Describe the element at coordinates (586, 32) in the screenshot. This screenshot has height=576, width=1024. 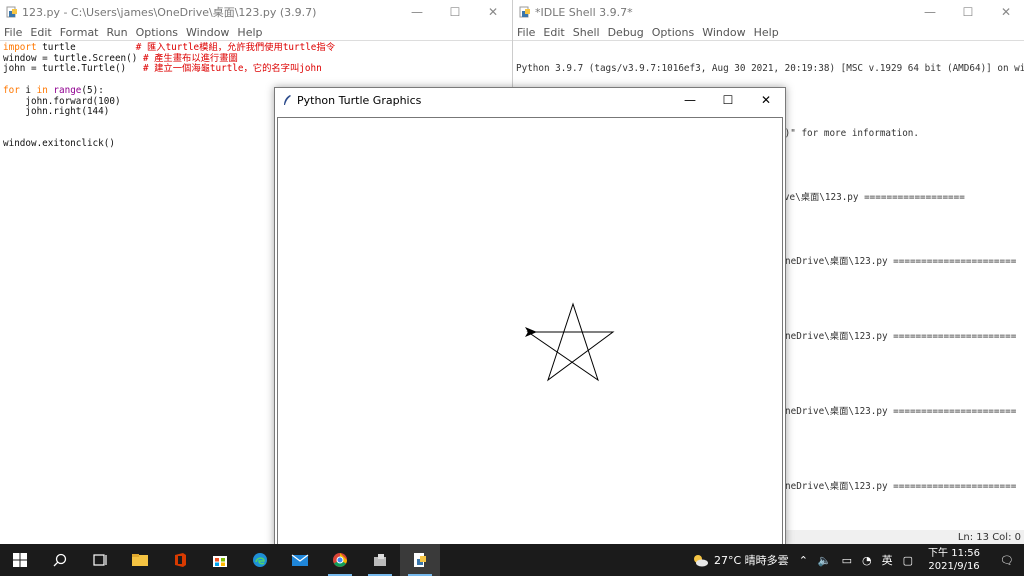
I see `shell-menu-shell: Shell` at that location.